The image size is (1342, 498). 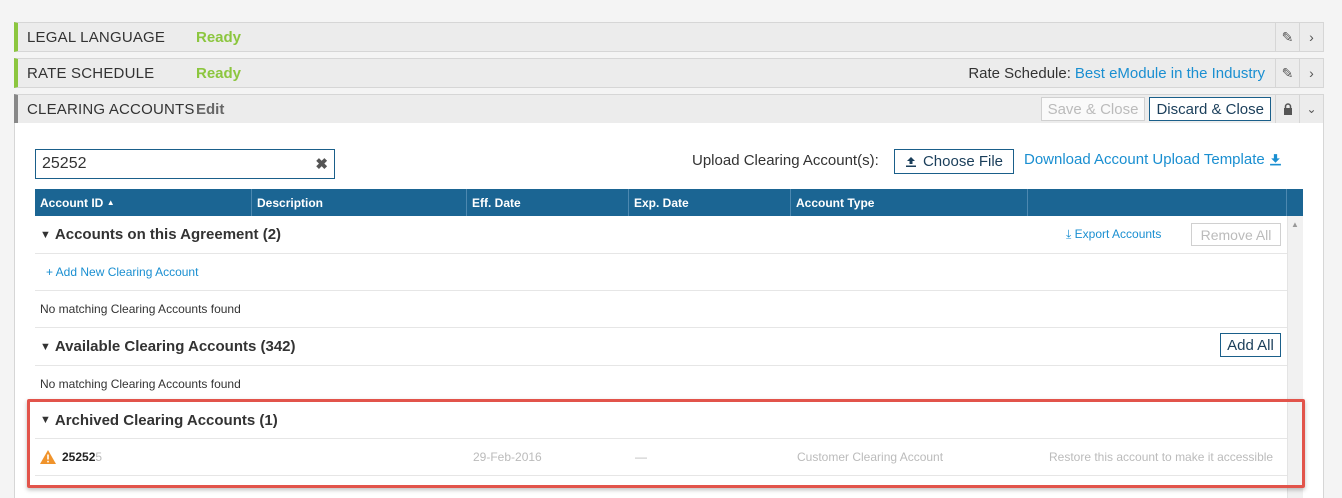 I want to click on status-badge: Edit, so click(x=210, y=109).